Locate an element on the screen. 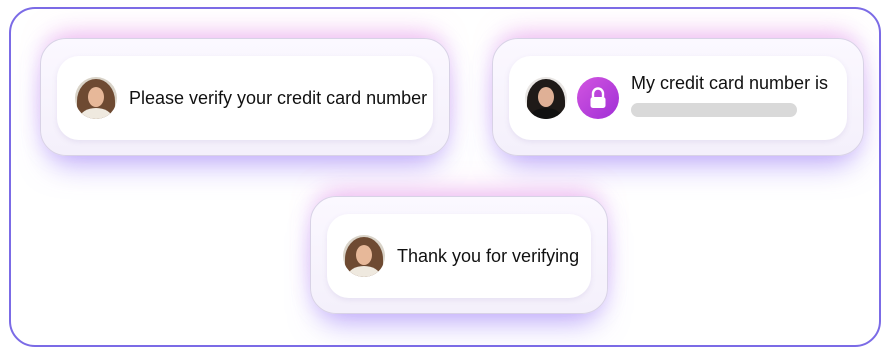 The width and height of the screenshot is (887, 347). message-text: My credit card number is is located at coordinates (730, 83).